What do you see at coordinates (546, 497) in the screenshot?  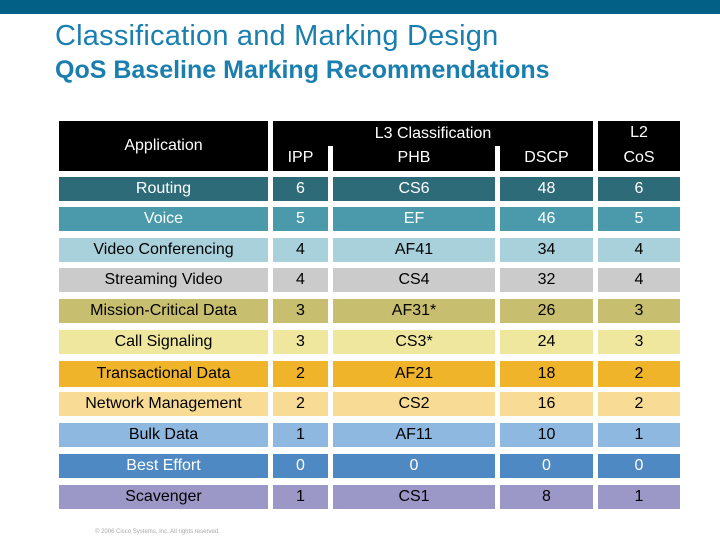 I see `cell-dscp: 8` at bounding box center [546, 497].